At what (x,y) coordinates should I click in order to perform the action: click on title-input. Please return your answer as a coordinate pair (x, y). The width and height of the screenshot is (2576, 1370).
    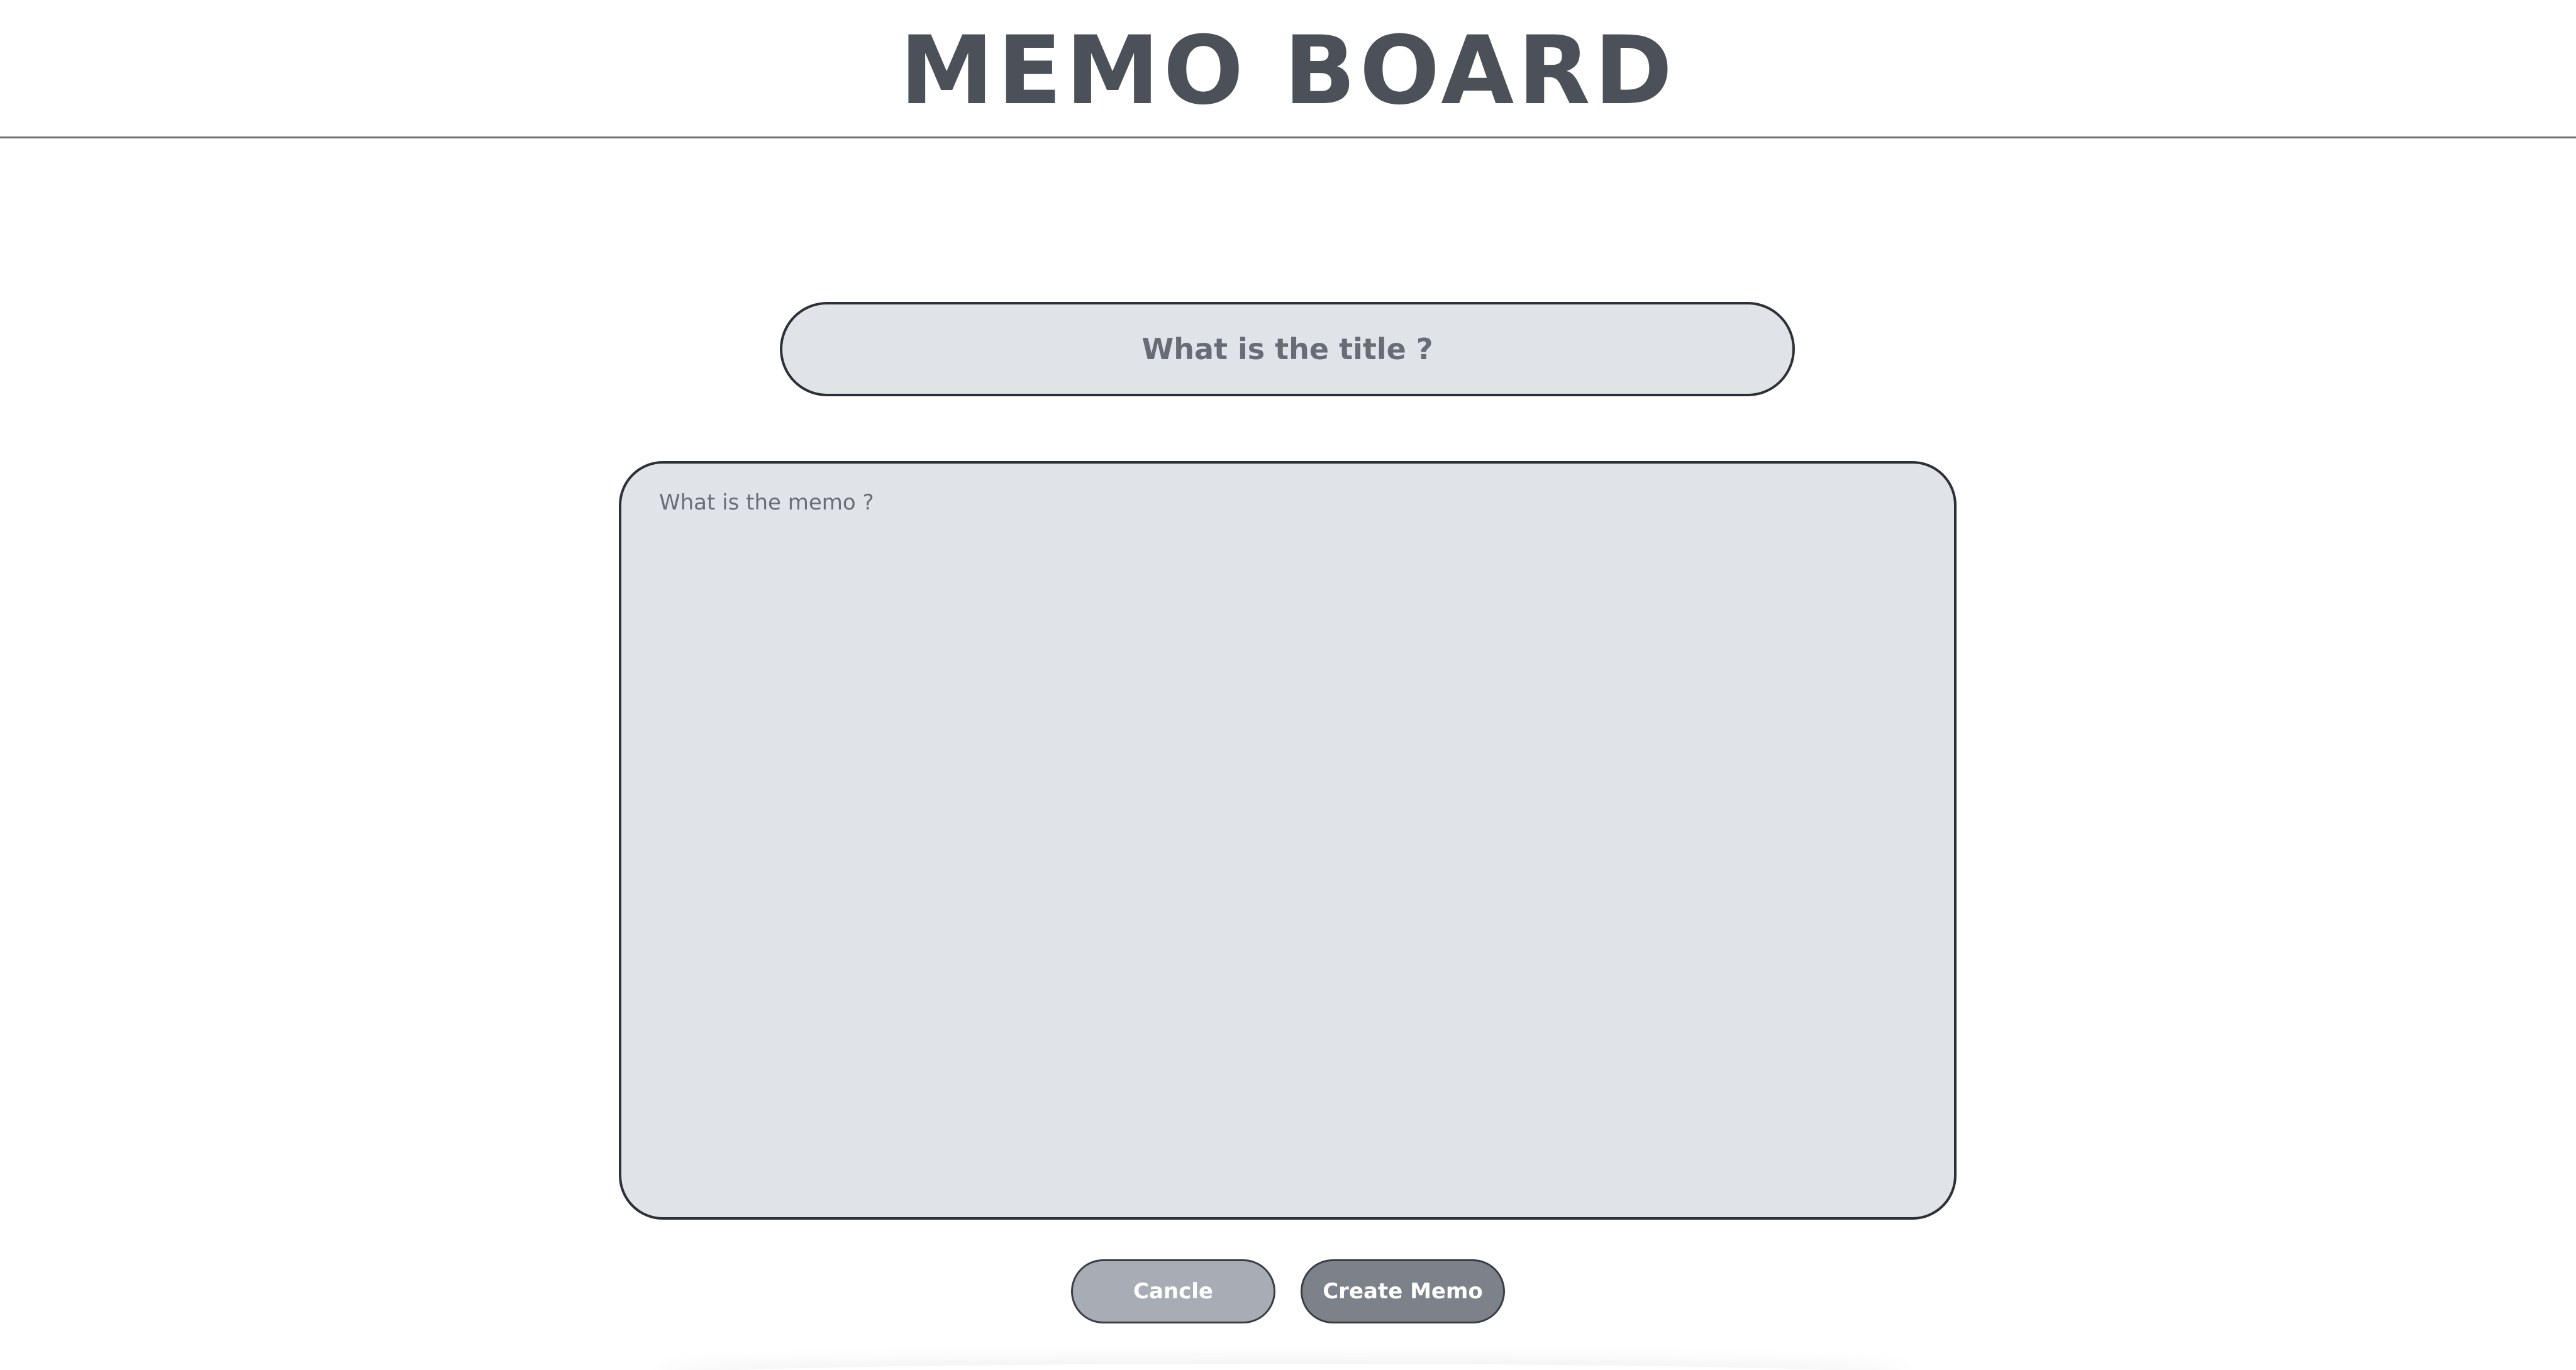
    Looking at the image, I should click on (1287, 349).